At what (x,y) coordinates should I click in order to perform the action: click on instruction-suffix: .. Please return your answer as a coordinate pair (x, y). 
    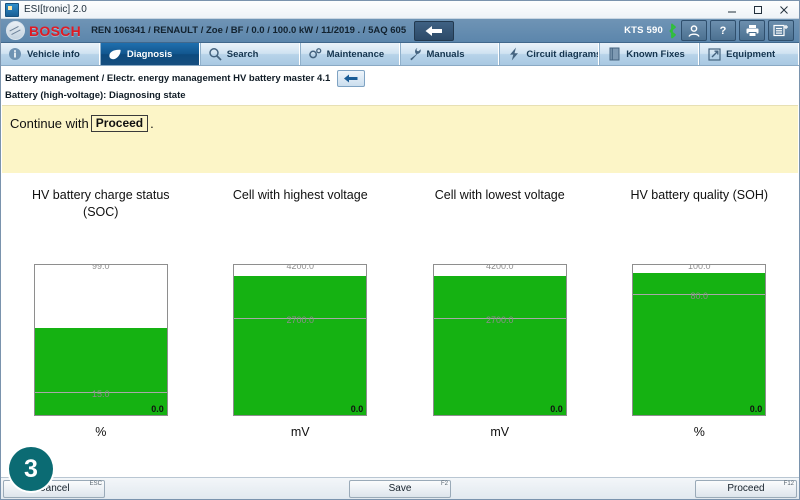
    Looking at the image, I should click on (152, 123).